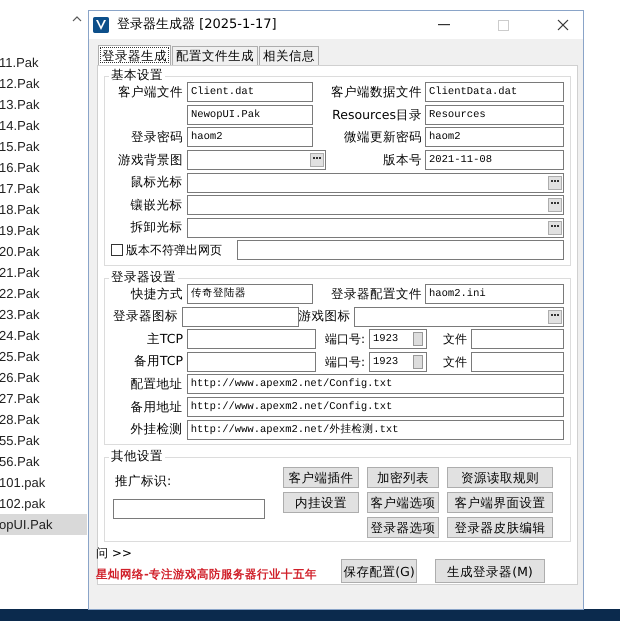 The width and height of the screenshot is (620, 621). I want to click on close-icon, so click(563, 25).